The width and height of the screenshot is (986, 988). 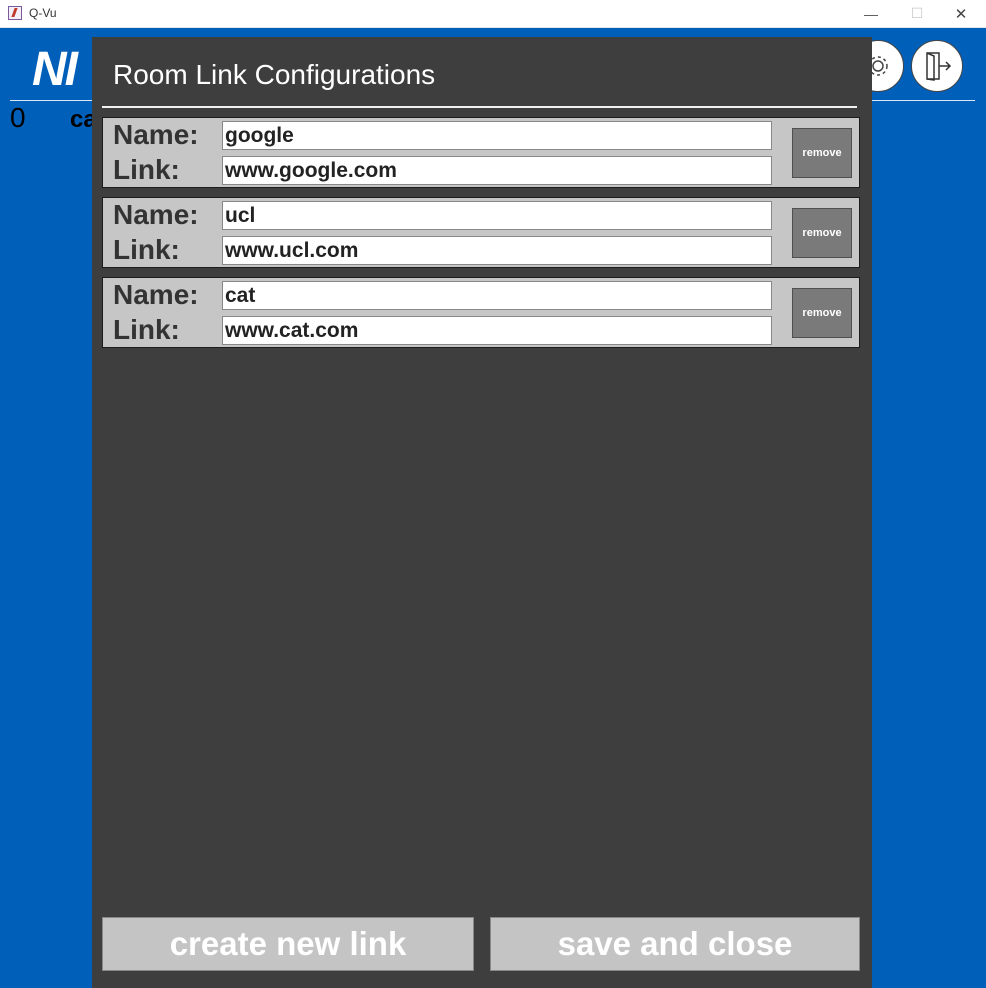 What do you see at coordinates (18, 117) in the screenshot?
I see `room-count: 0` at bounding box center [18, 117].